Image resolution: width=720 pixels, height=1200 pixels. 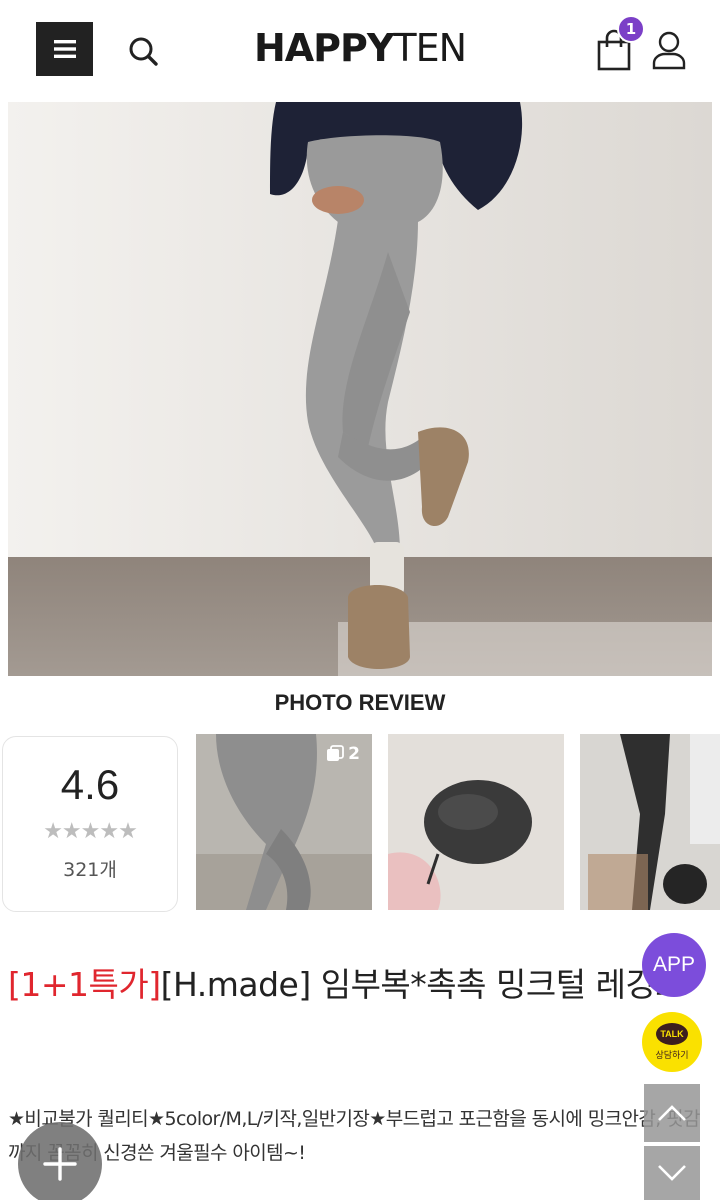 I want to click on multi-photo-indicator: 2, so click(x=343, y=754).